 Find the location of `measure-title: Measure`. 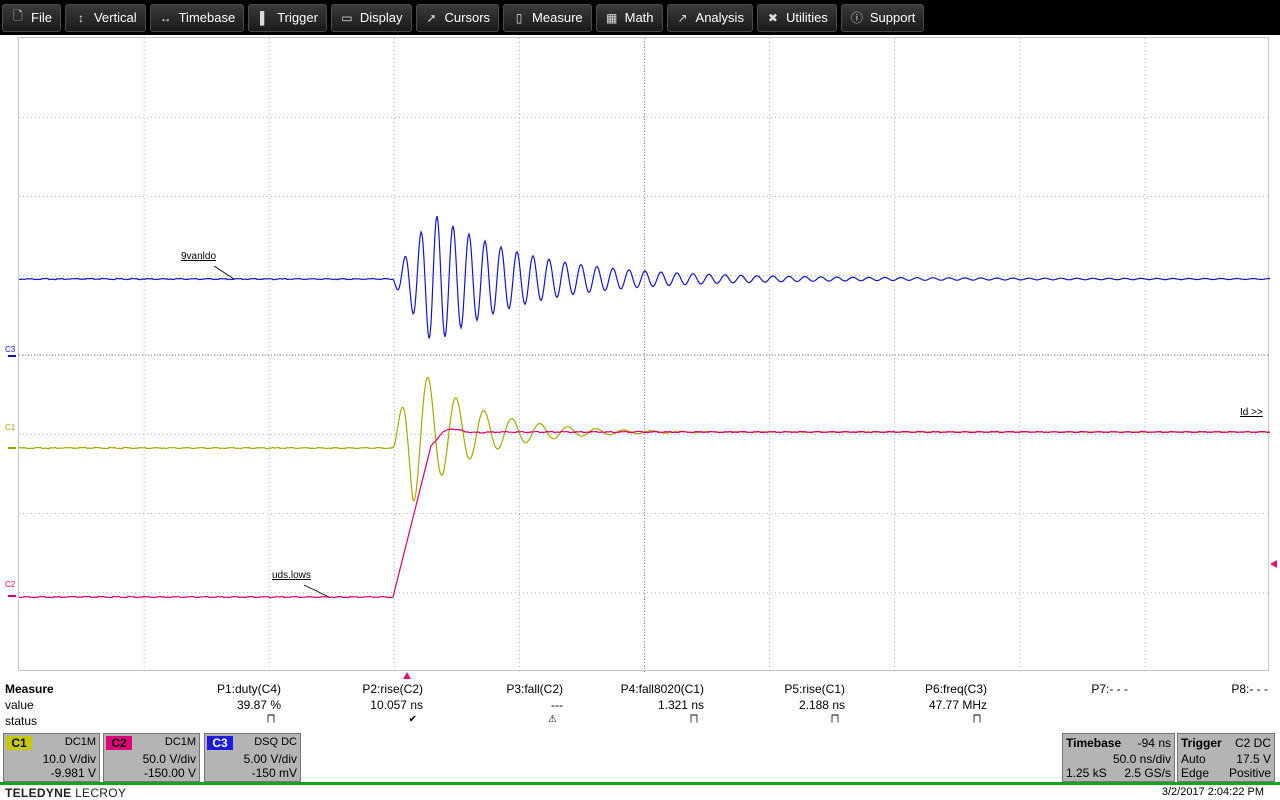

measure-title: Measure is located at coordinates (29, 689).